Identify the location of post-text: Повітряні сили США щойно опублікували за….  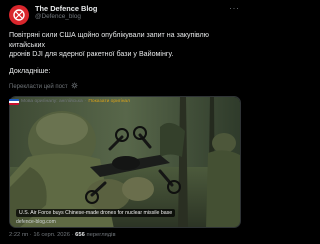
(126, 45).